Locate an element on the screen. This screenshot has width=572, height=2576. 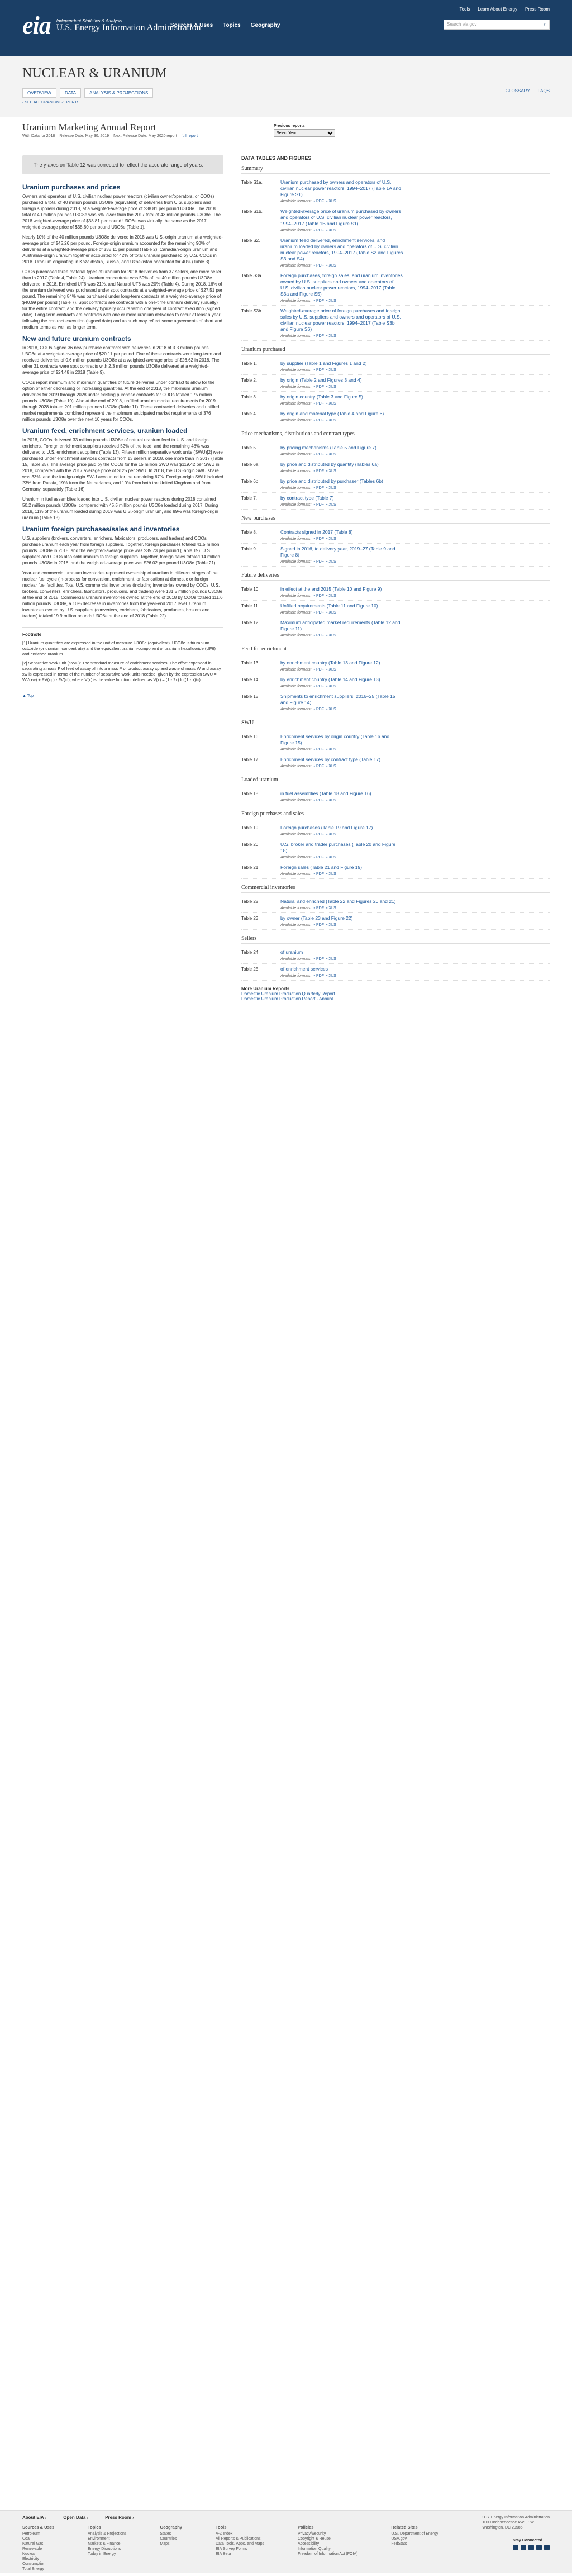
footer-link: Coal is located at coordinates (38, 2539).